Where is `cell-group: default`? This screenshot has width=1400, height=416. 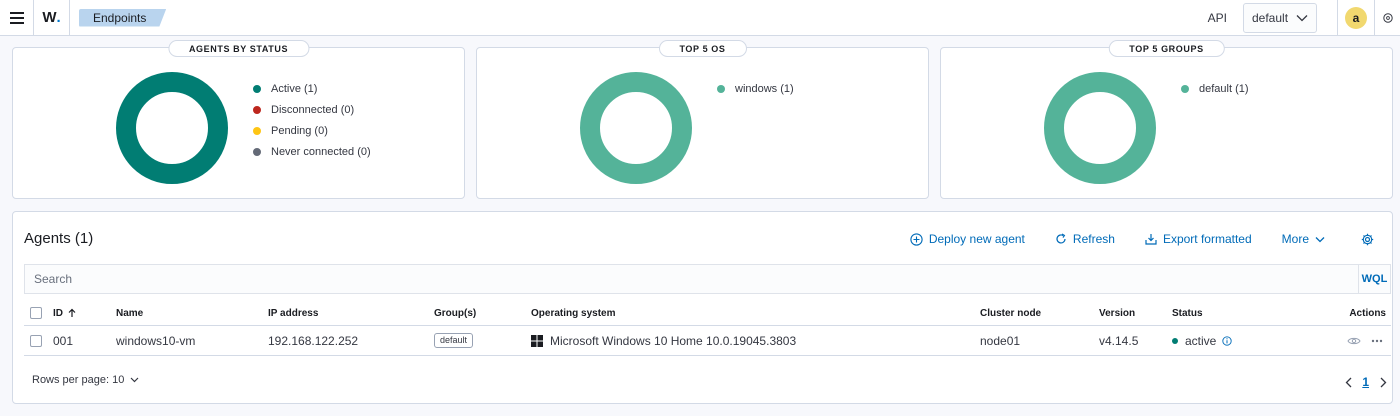 cell-group: default is located at coordinates (454, 340).